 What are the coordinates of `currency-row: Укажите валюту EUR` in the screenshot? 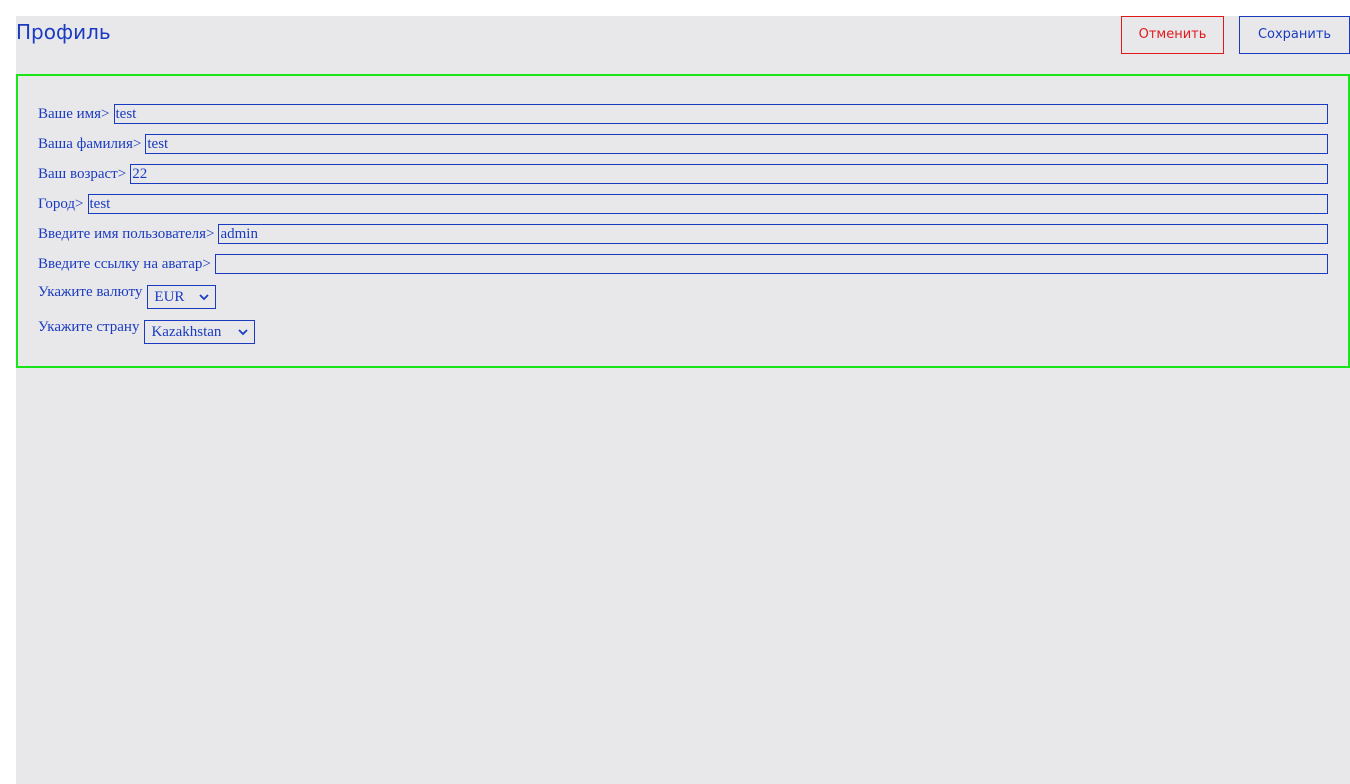 It's located at (683, 296).